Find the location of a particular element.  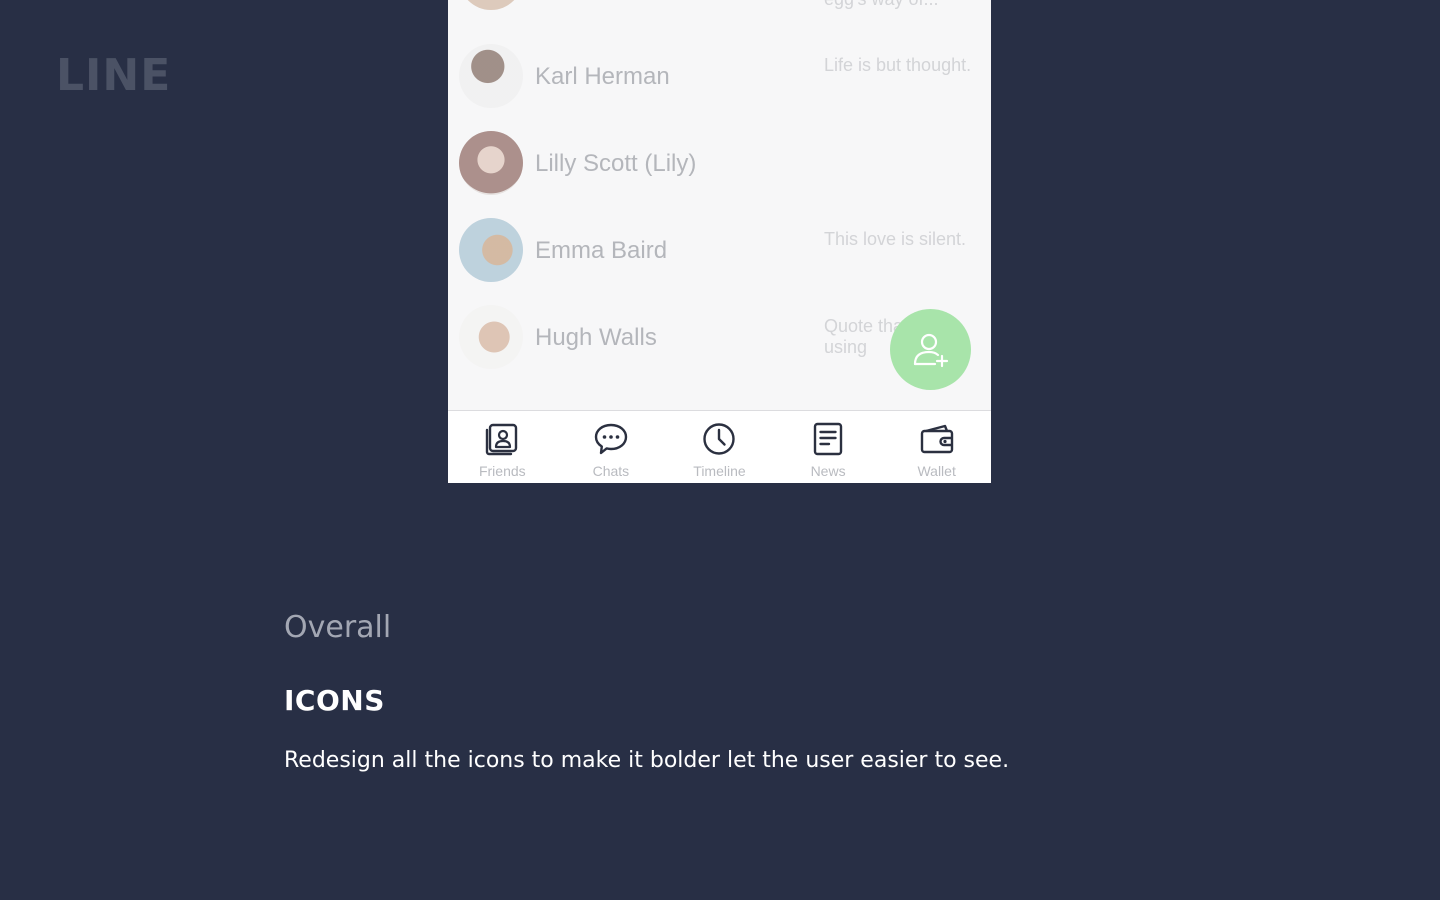

add-friend-icon is located at coordinates (930, 350).